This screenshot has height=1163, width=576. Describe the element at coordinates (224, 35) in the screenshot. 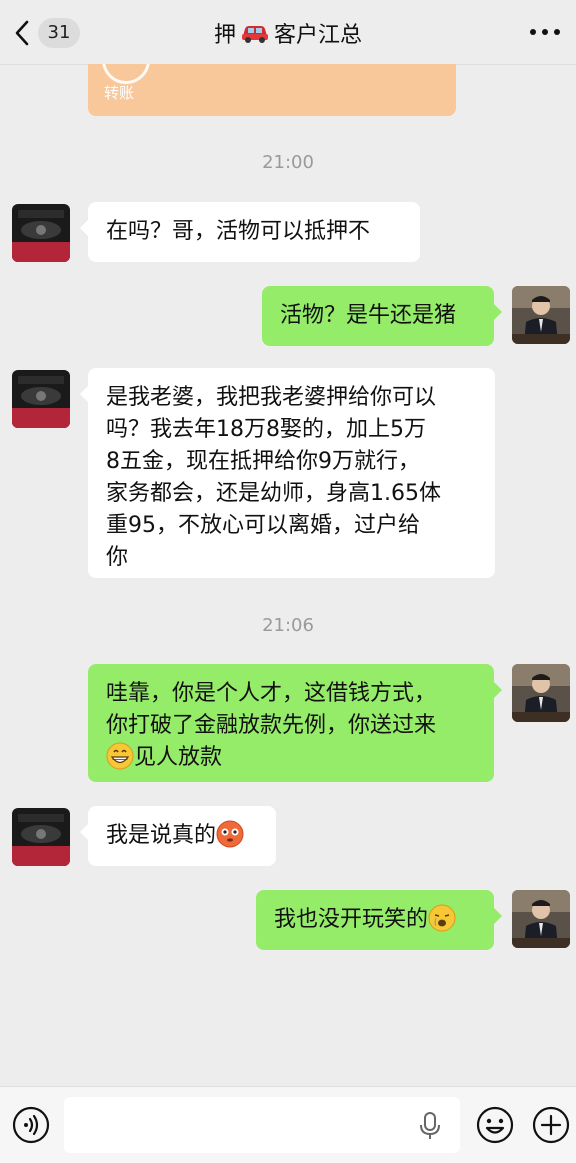

I see `chat-title-prefix: 押` at that location.